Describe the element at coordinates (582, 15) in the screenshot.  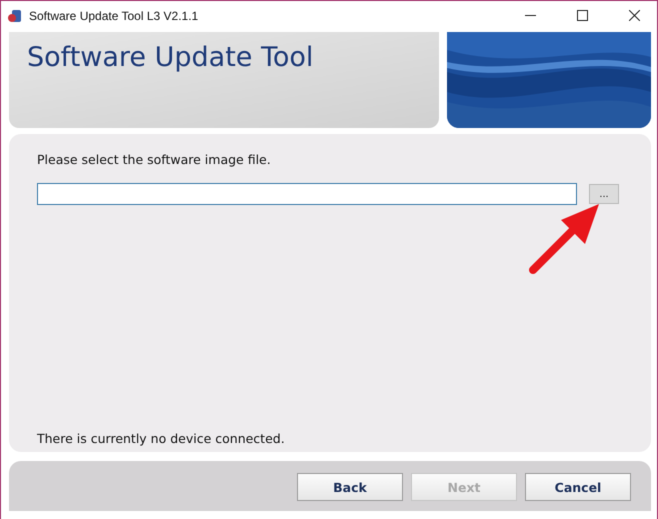
I see `maximize-icon` at that location.